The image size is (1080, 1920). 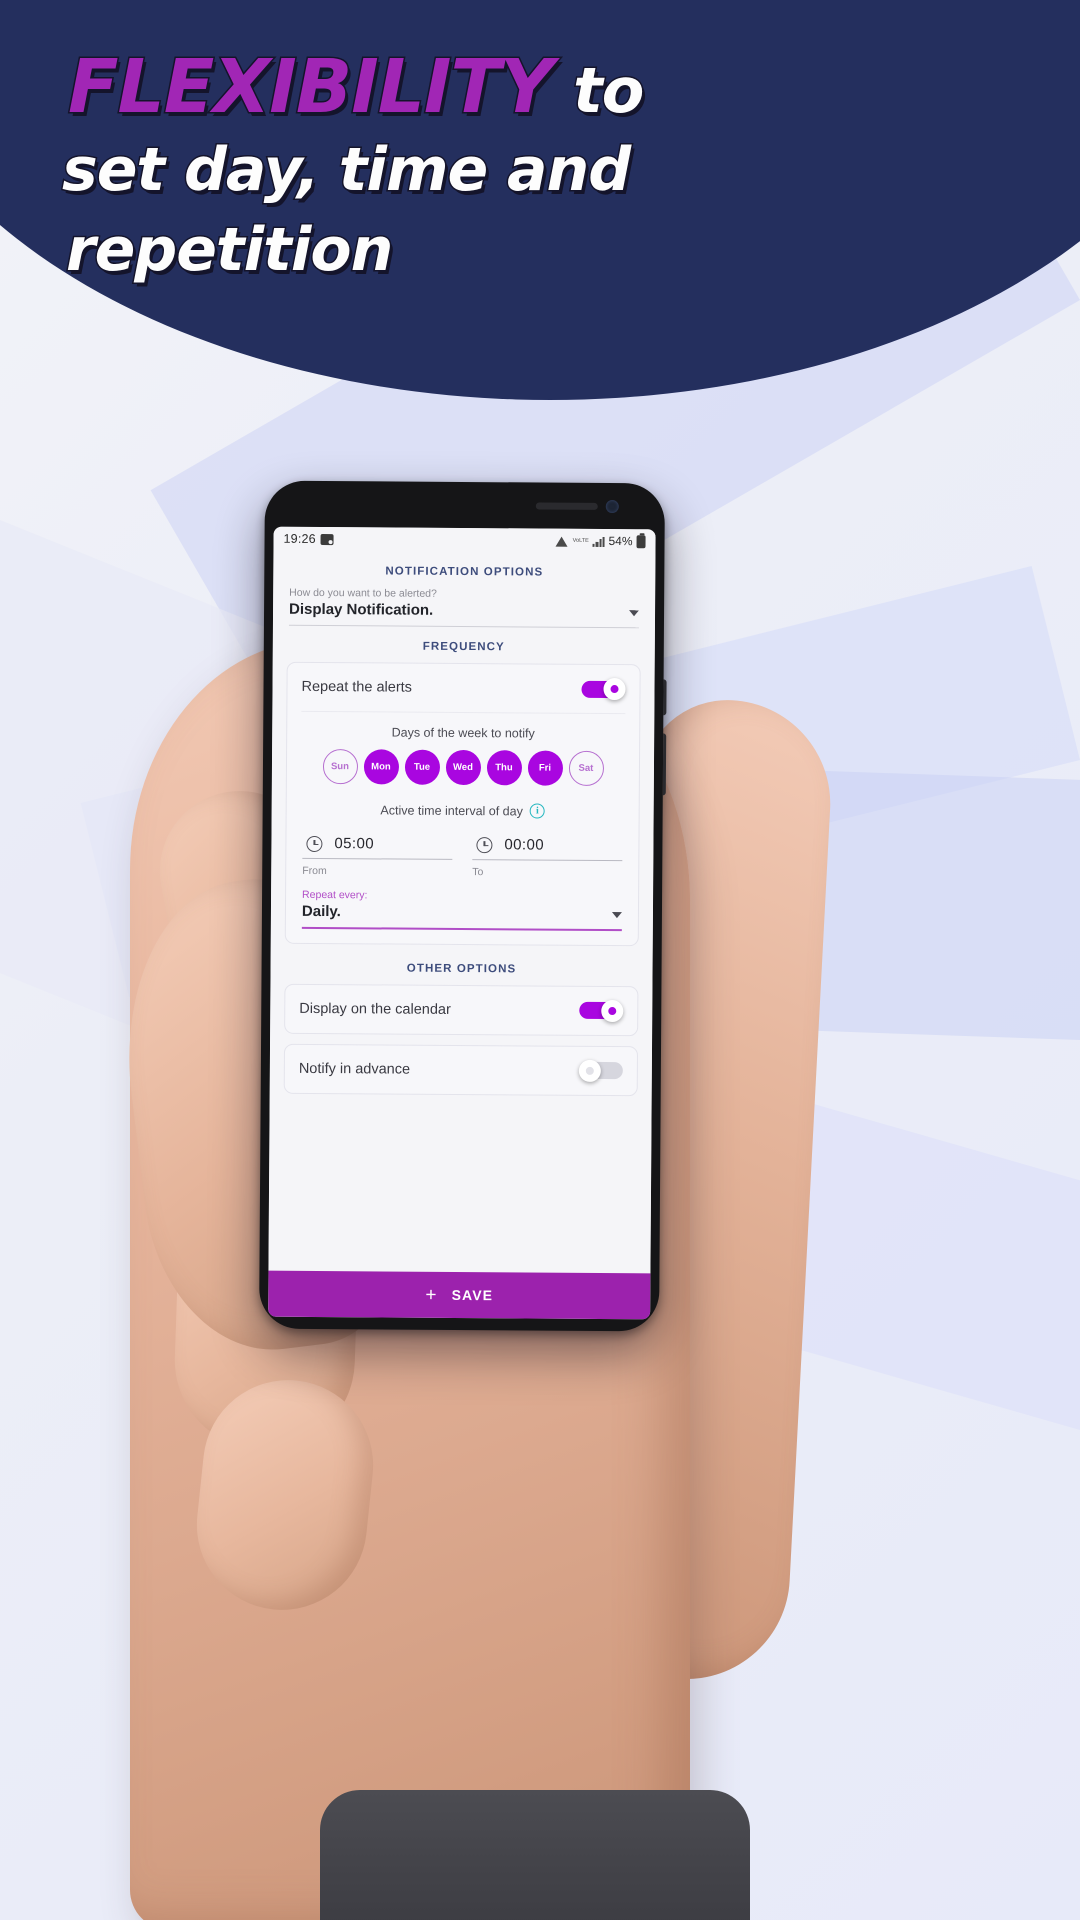 What do you see at coordinates (422, 767) in the screenshot?
I see `day-chip-tue: Tue` at bounding box center [422, 767].